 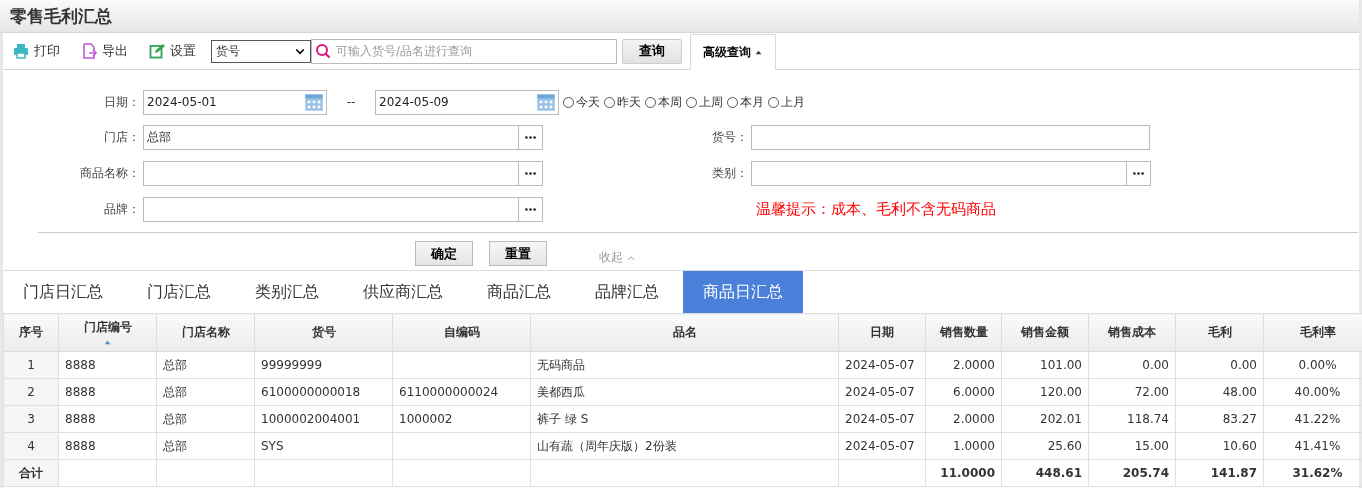 I want to click on table-cell: 120.00, so click(x=1045, y=392).